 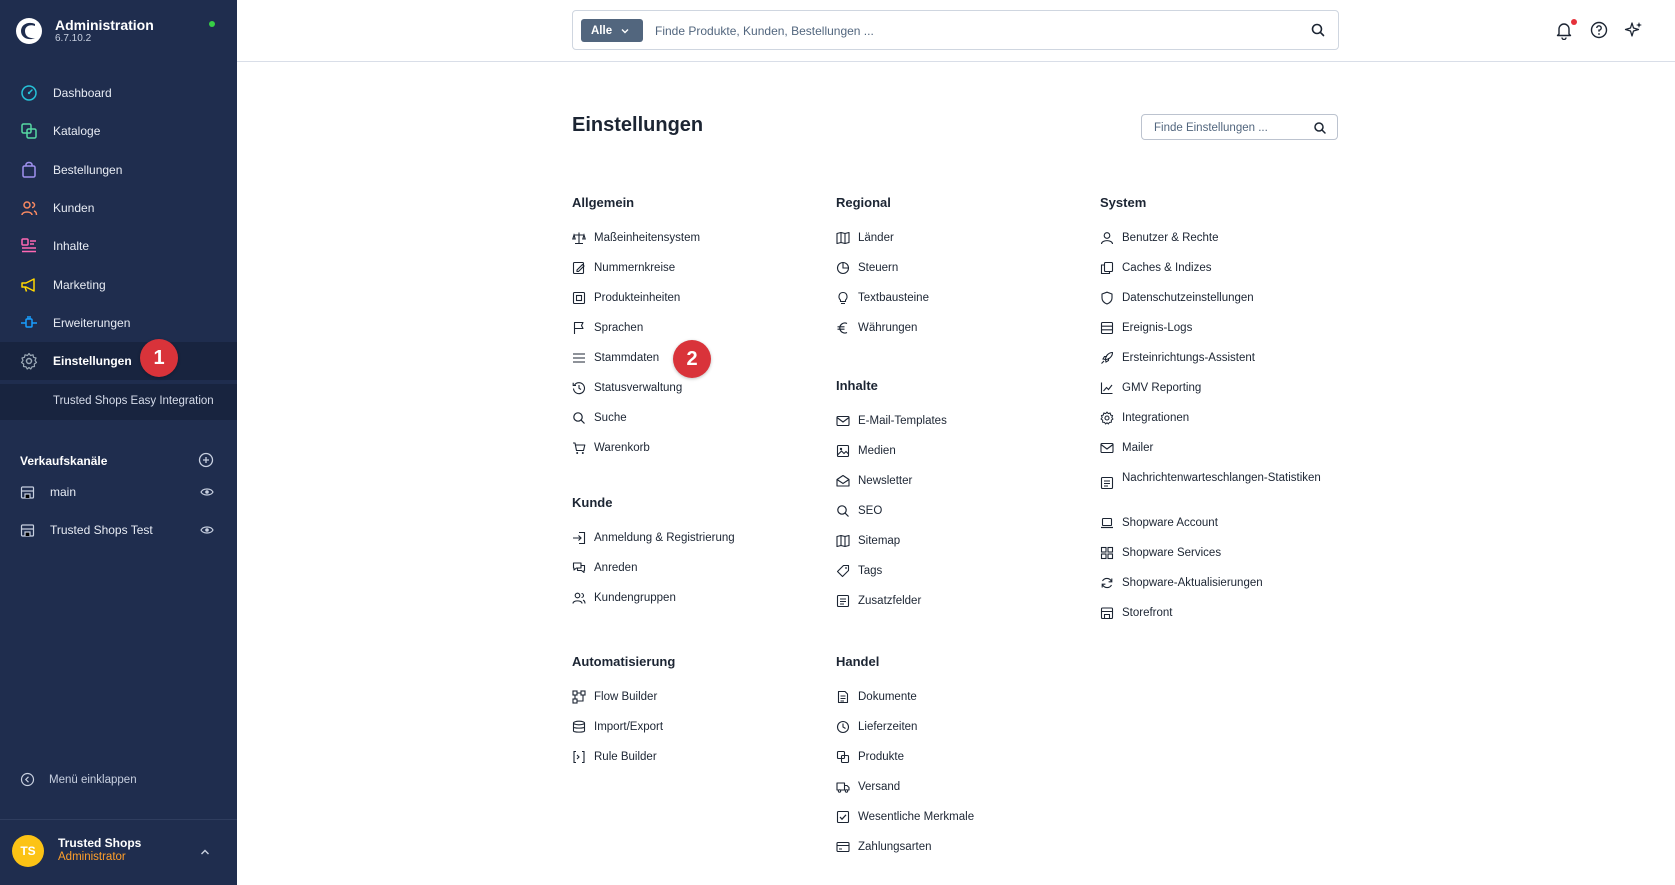 What do you see at coordinates (697, 425) in the screenshot?
I see `setting-suche: Suche` at bounding box center [697, 425].